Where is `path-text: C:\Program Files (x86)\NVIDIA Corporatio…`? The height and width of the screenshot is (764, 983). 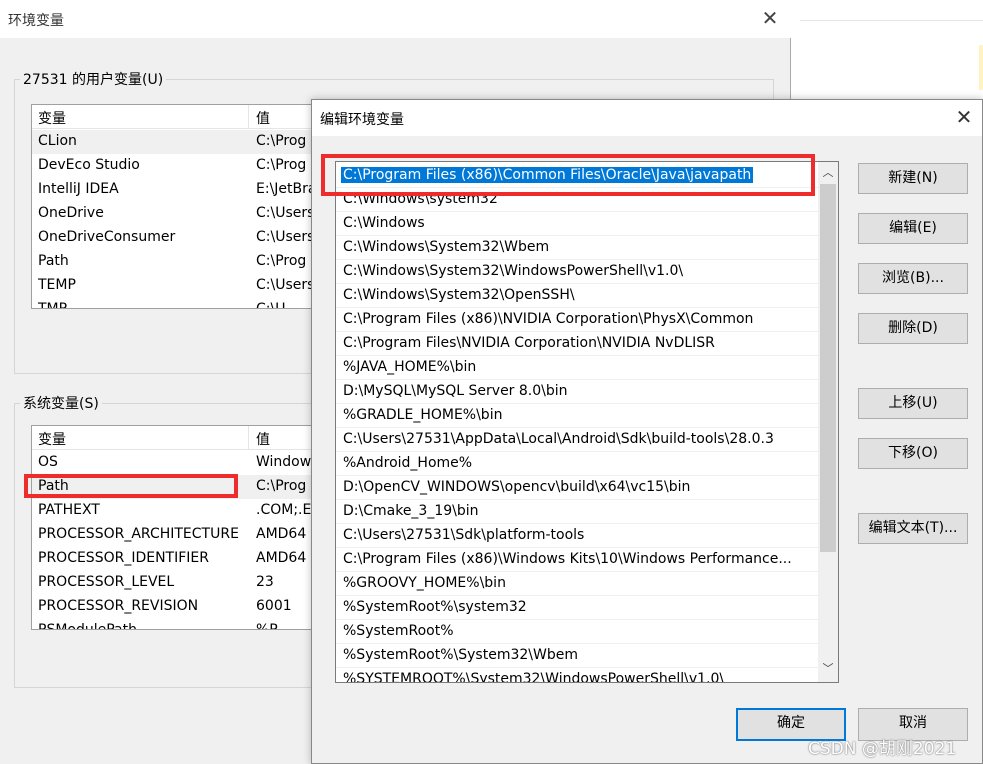 path-text: C:\Program Files (x86)\NVIDIA Corporatio… is located at coordinates (548, 319).